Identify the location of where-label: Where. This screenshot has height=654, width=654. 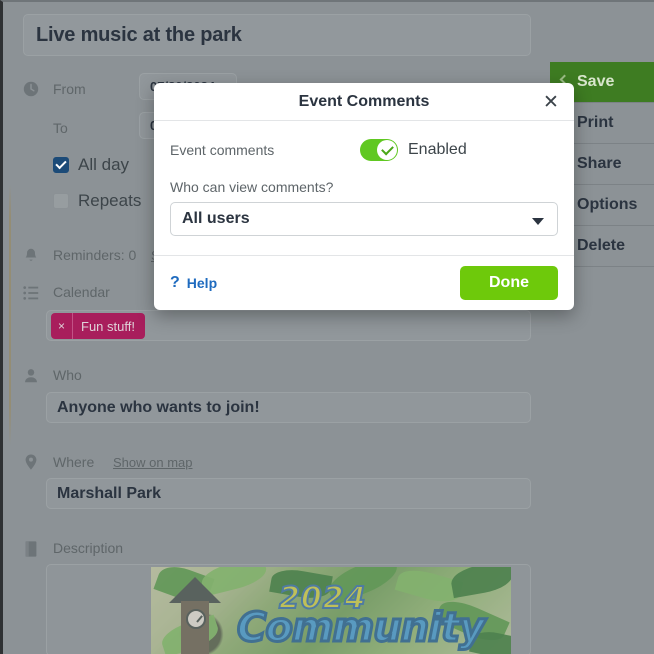
(74, 462).